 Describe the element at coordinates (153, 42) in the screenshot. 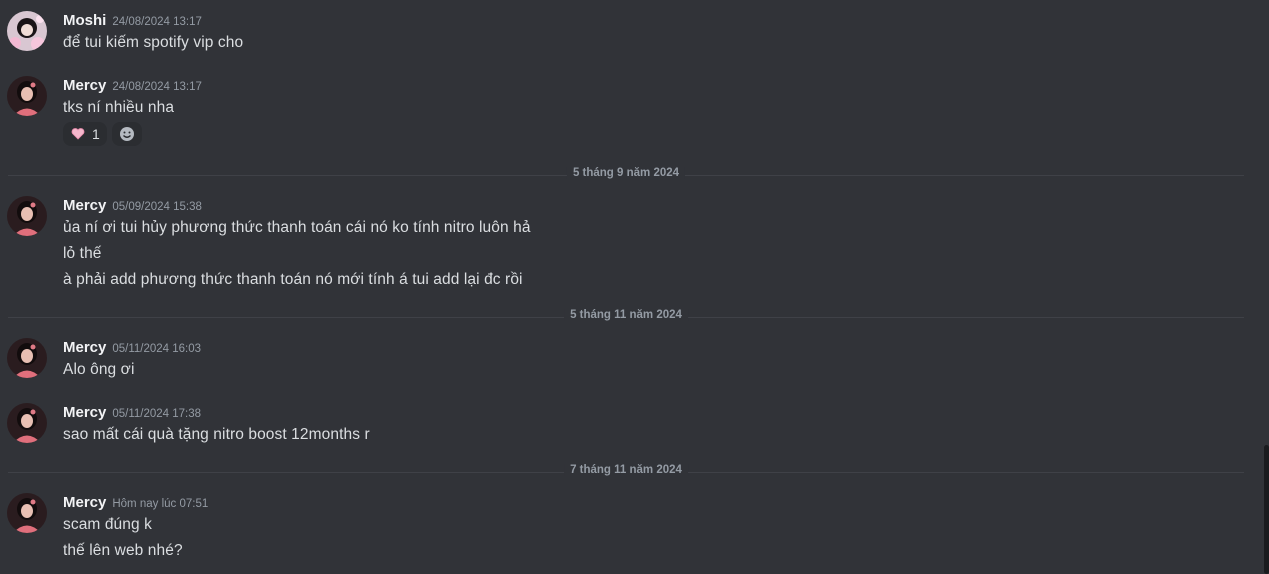

I see `message-text: để tui kiếm spotify vip cho` at that location.